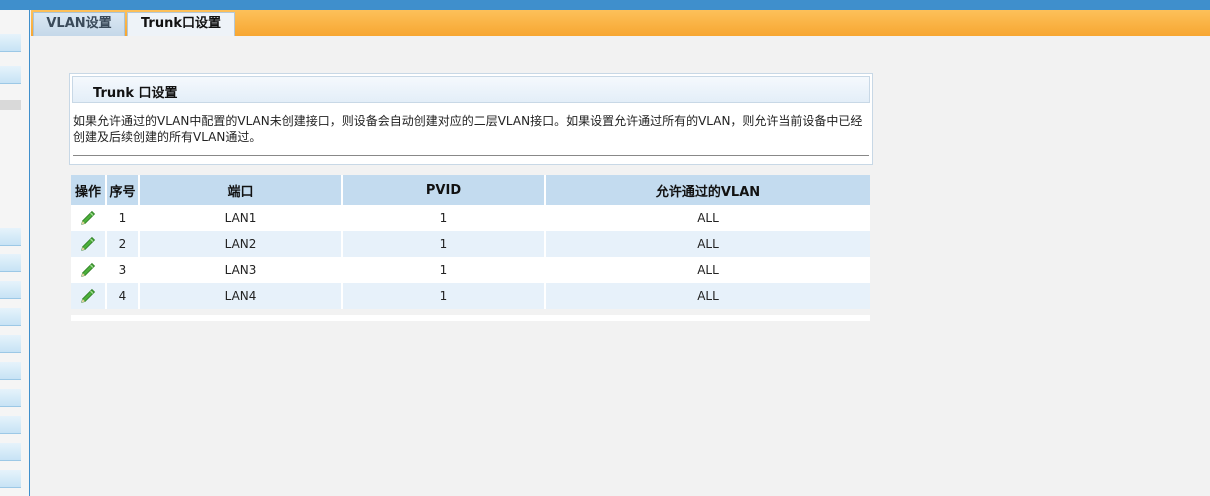 This screenshot has width=1210, height=496. What do you see at coordinates (123, 218) in the screenshot?
I see `row-index: 1` at bounding box center [123, 218].